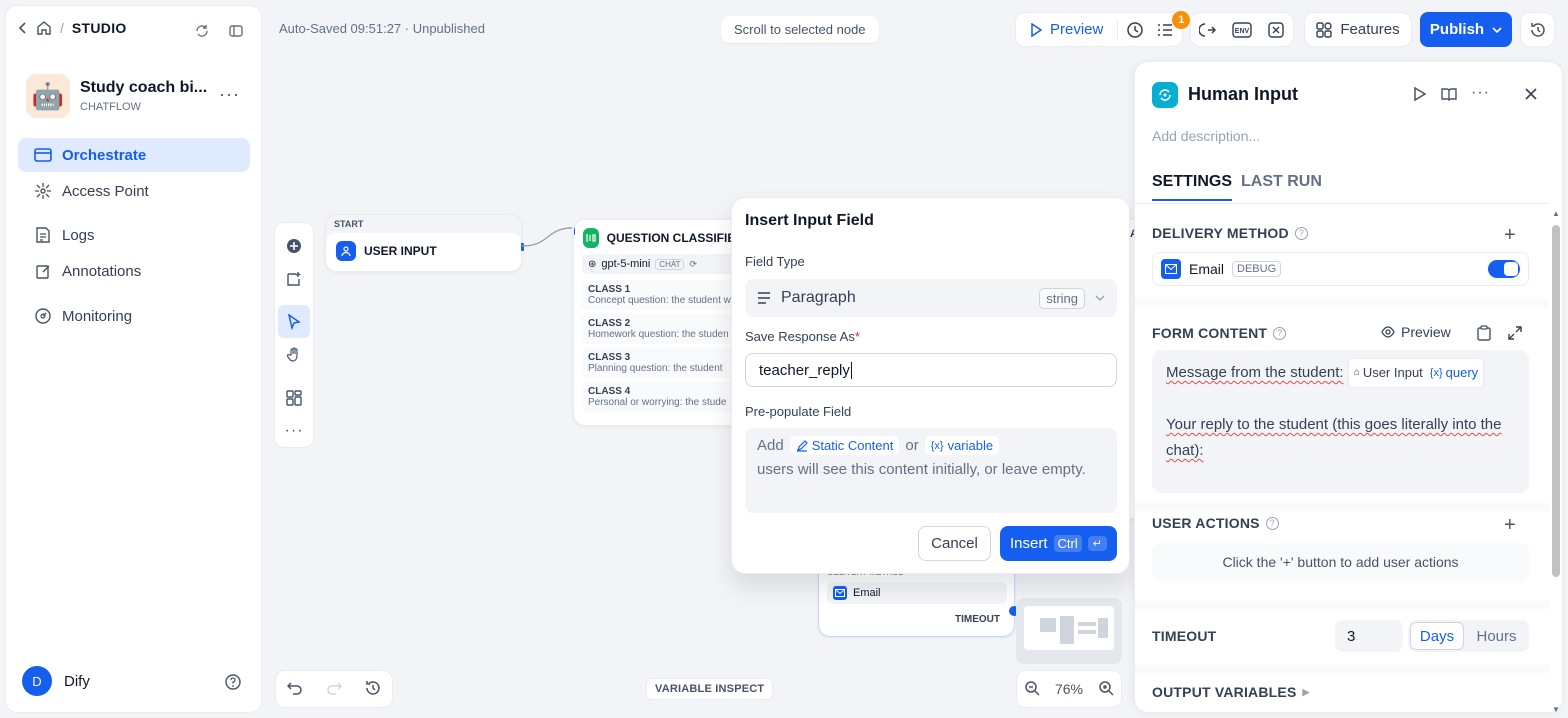 The image size is (1568, 718). I want to click on model-selector: ⊛ gpt-5-mini CHAT ⟳, so click(663, 264).